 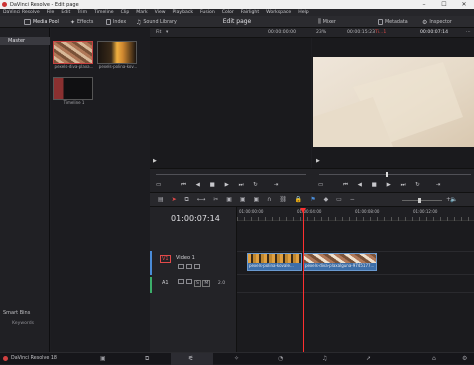 I want to click on inspector-label: Inspector, so click(x=440, y=22).